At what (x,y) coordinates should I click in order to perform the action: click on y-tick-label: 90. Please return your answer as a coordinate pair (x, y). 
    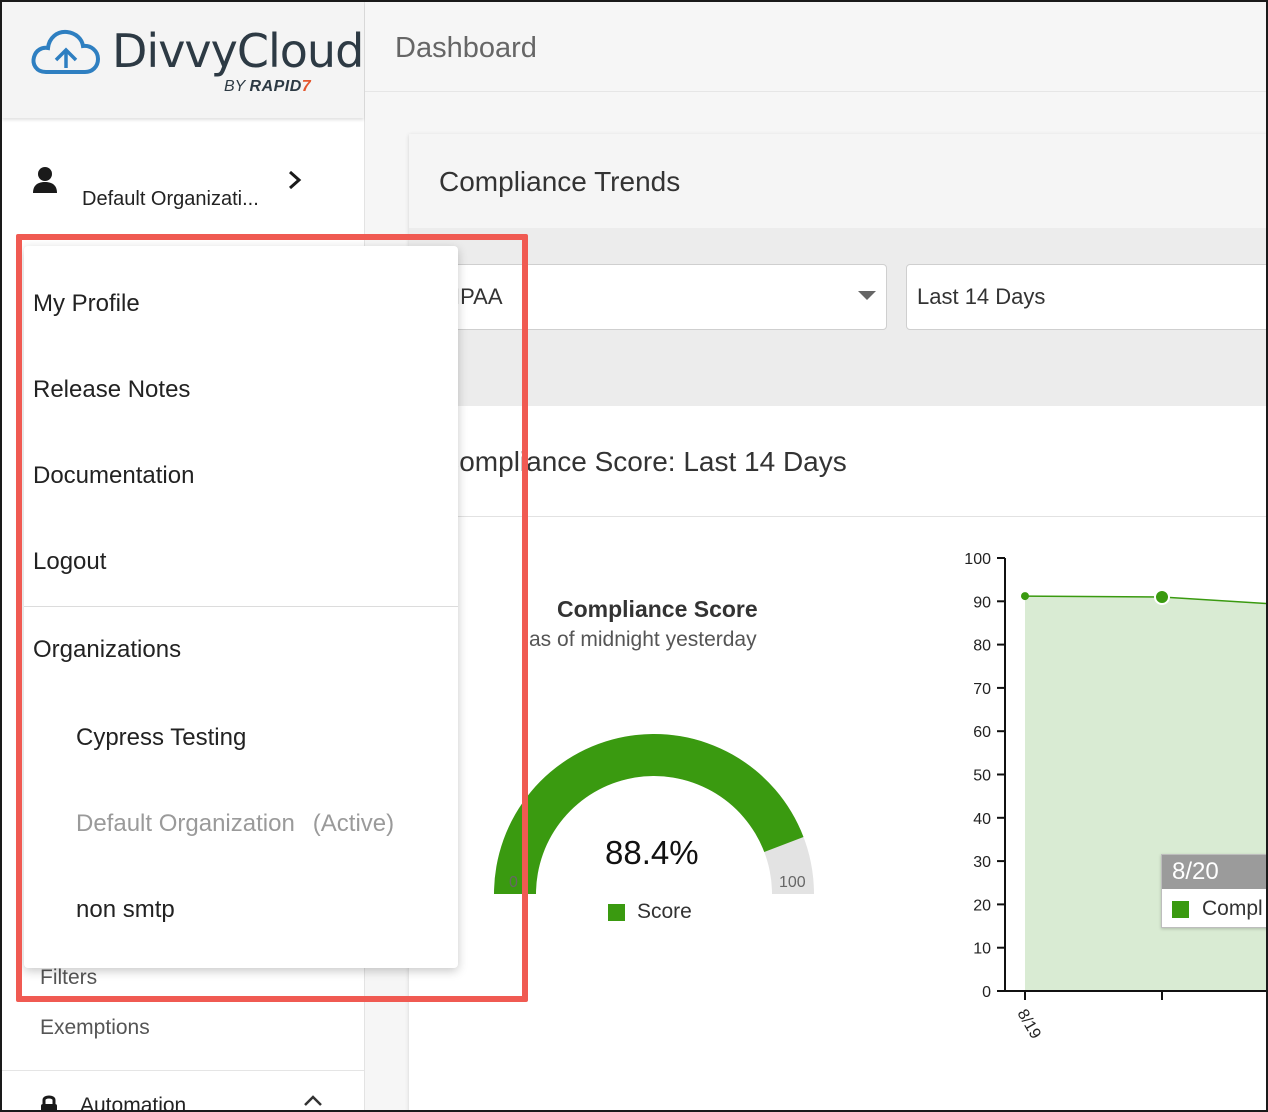
    Looking at the image, I should click on (982, 602).